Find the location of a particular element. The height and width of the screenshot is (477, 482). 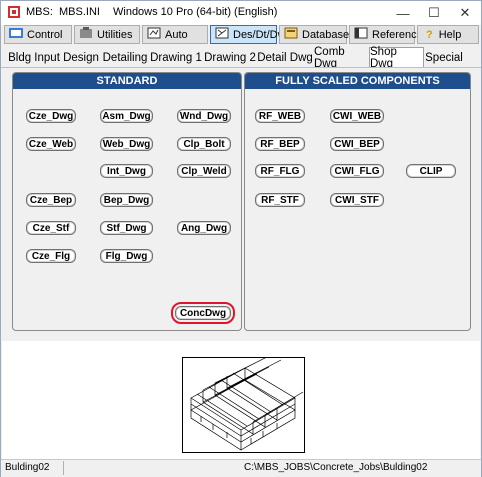

cwi-bep-button: CWI_BEP is located at coordinates (357, 144).